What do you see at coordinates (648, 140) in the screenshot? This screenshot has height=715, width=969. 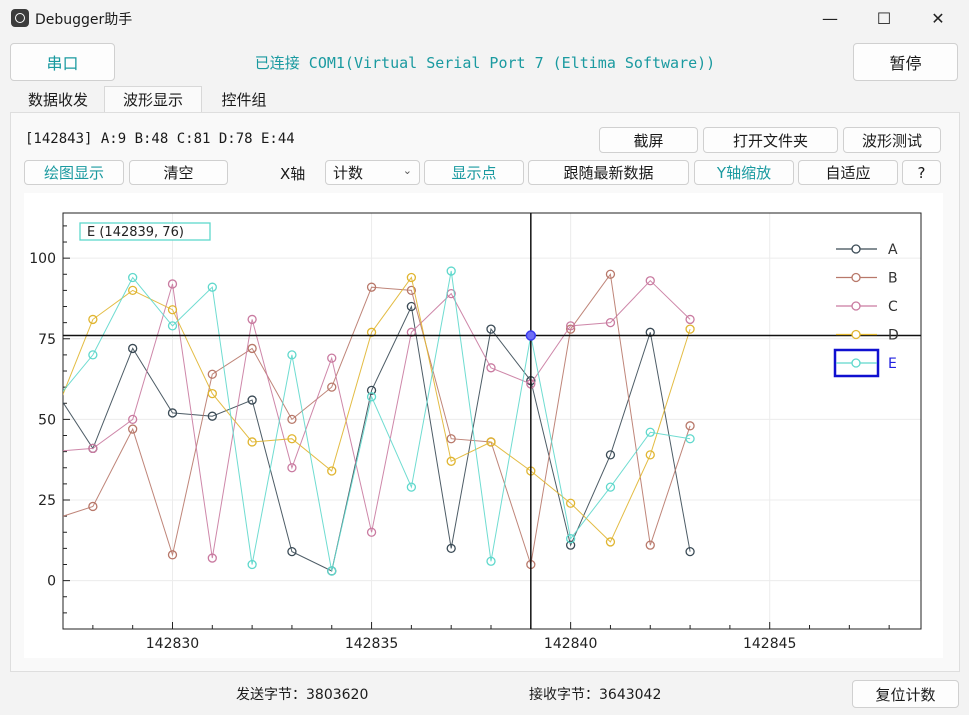 I see `screenshot-button: 截屏` at bounding box center [648, 140].